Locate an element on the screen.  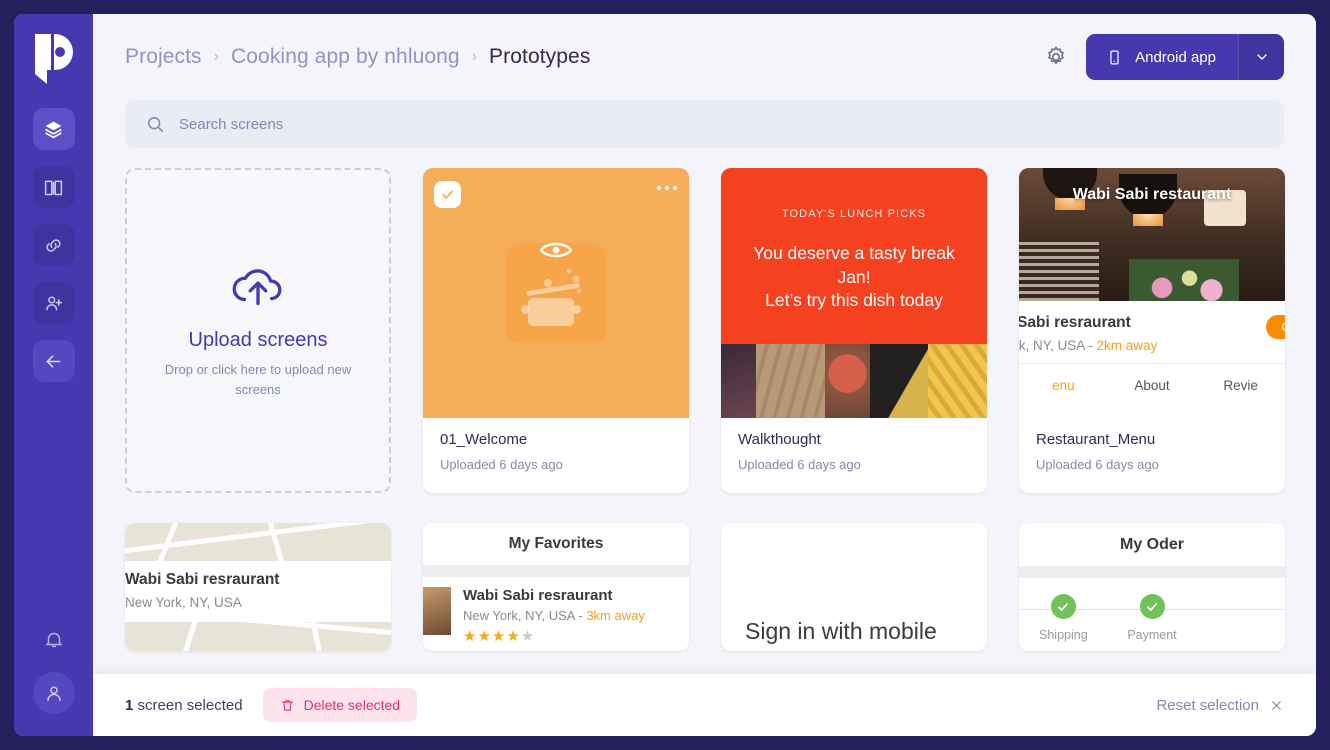
sidebar-item-back is located at coordinates (53, 361).